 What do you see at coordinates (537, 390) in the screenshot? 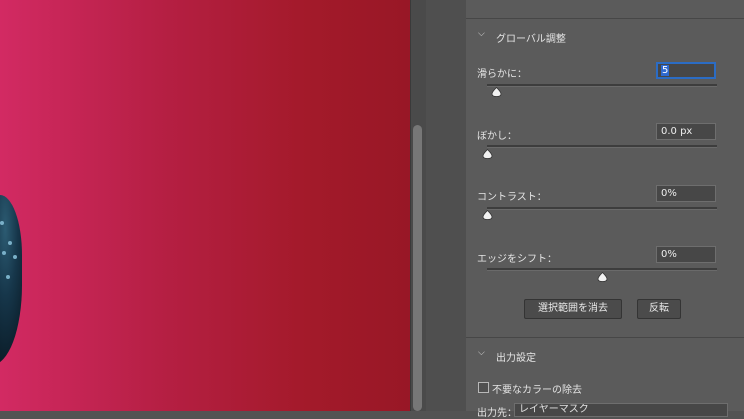
I see `decontaminate-label: 不要なカラーの除去` at bounding box center [537, 390].